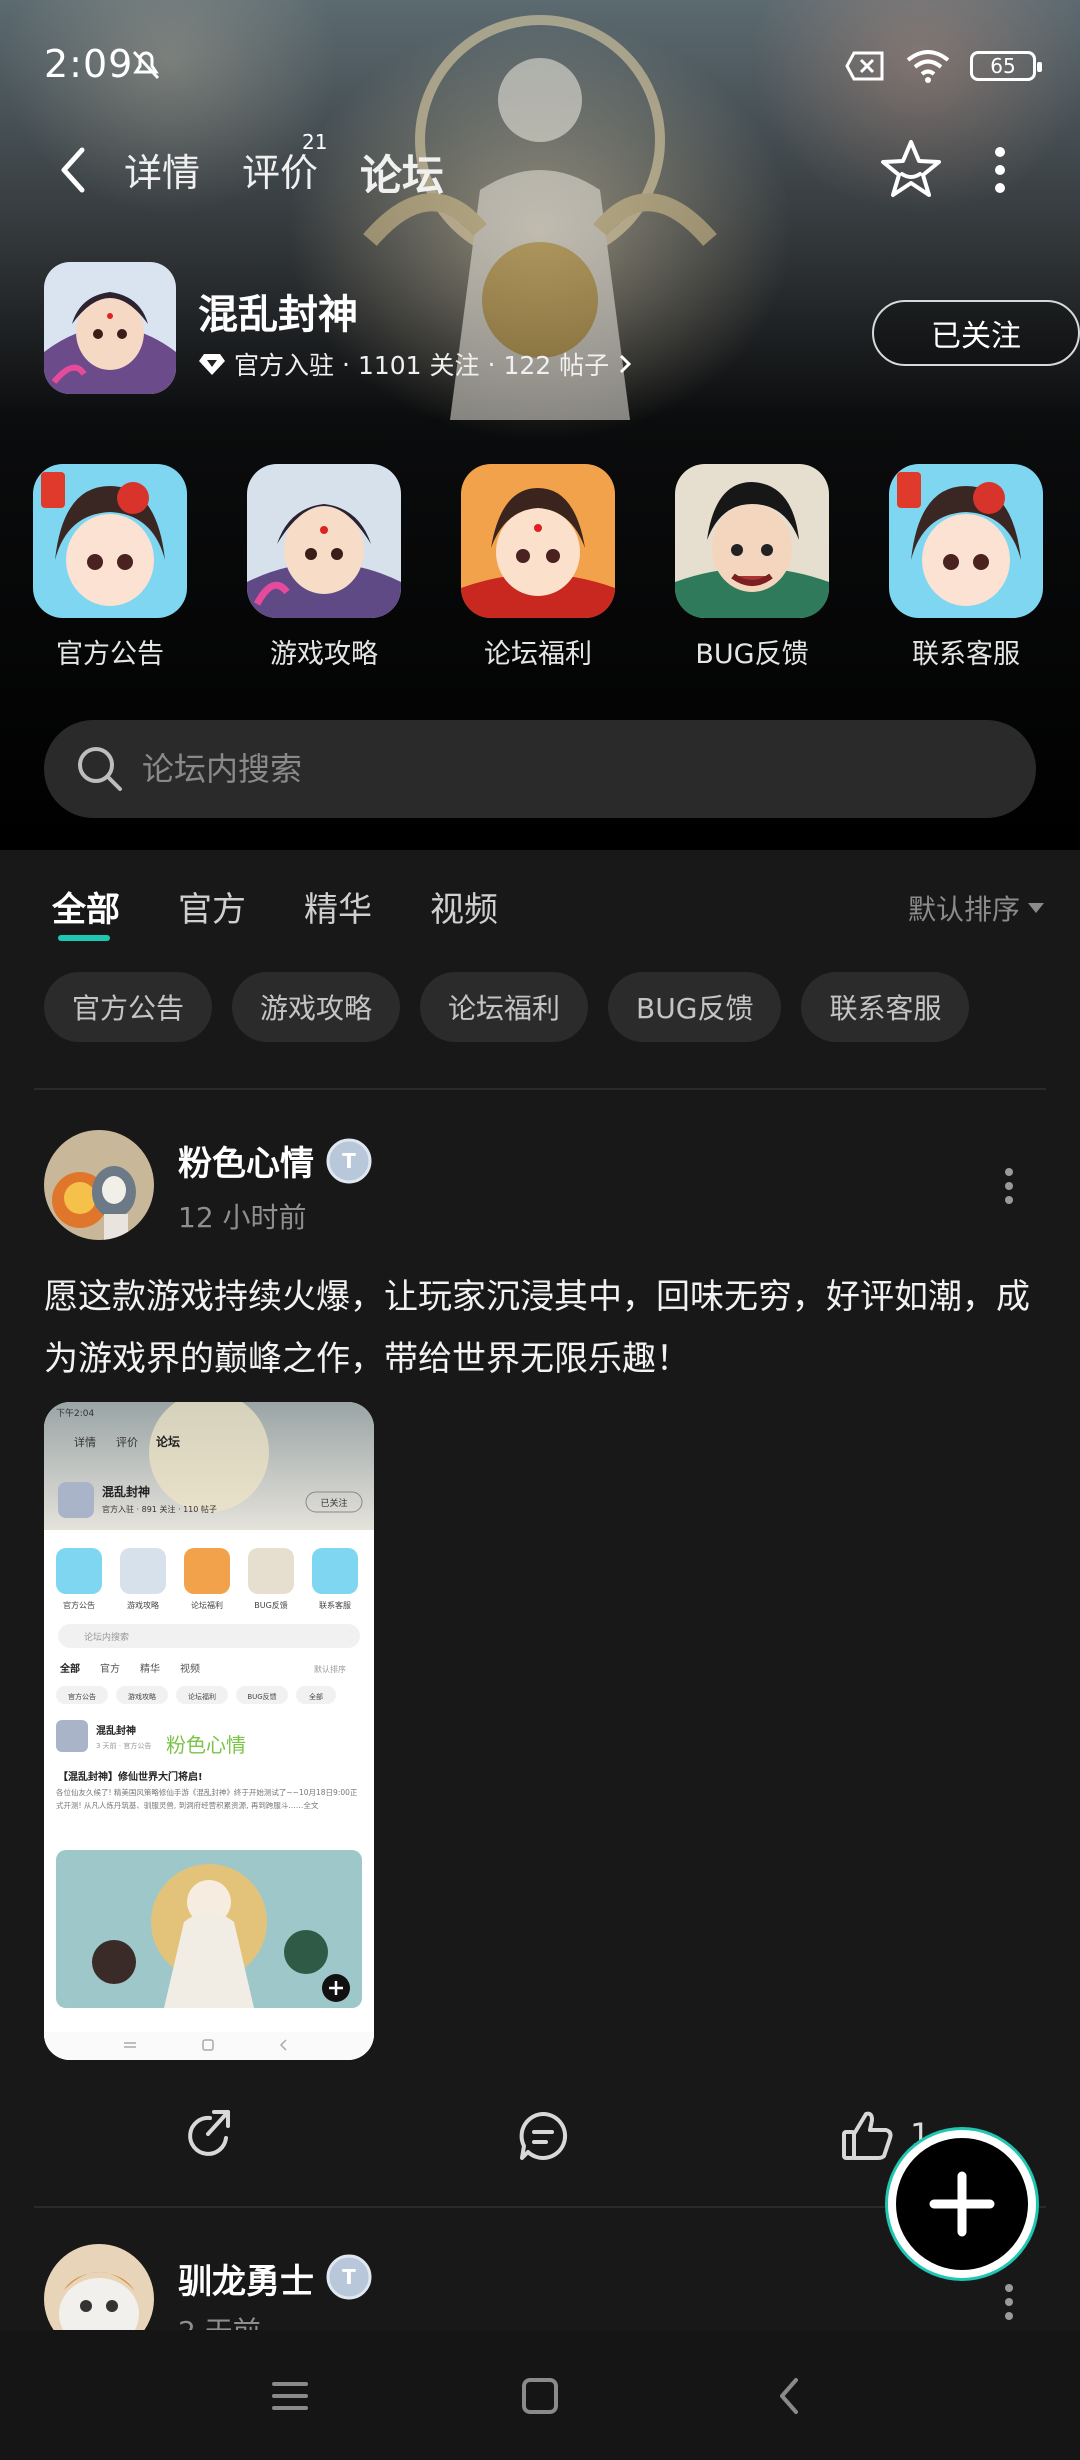 The image size is (1080, 2460). What do you see at coordinates (790, 2396) in the screenshot?
I see `back-nav-icon` at bounding box center [790, 2396].